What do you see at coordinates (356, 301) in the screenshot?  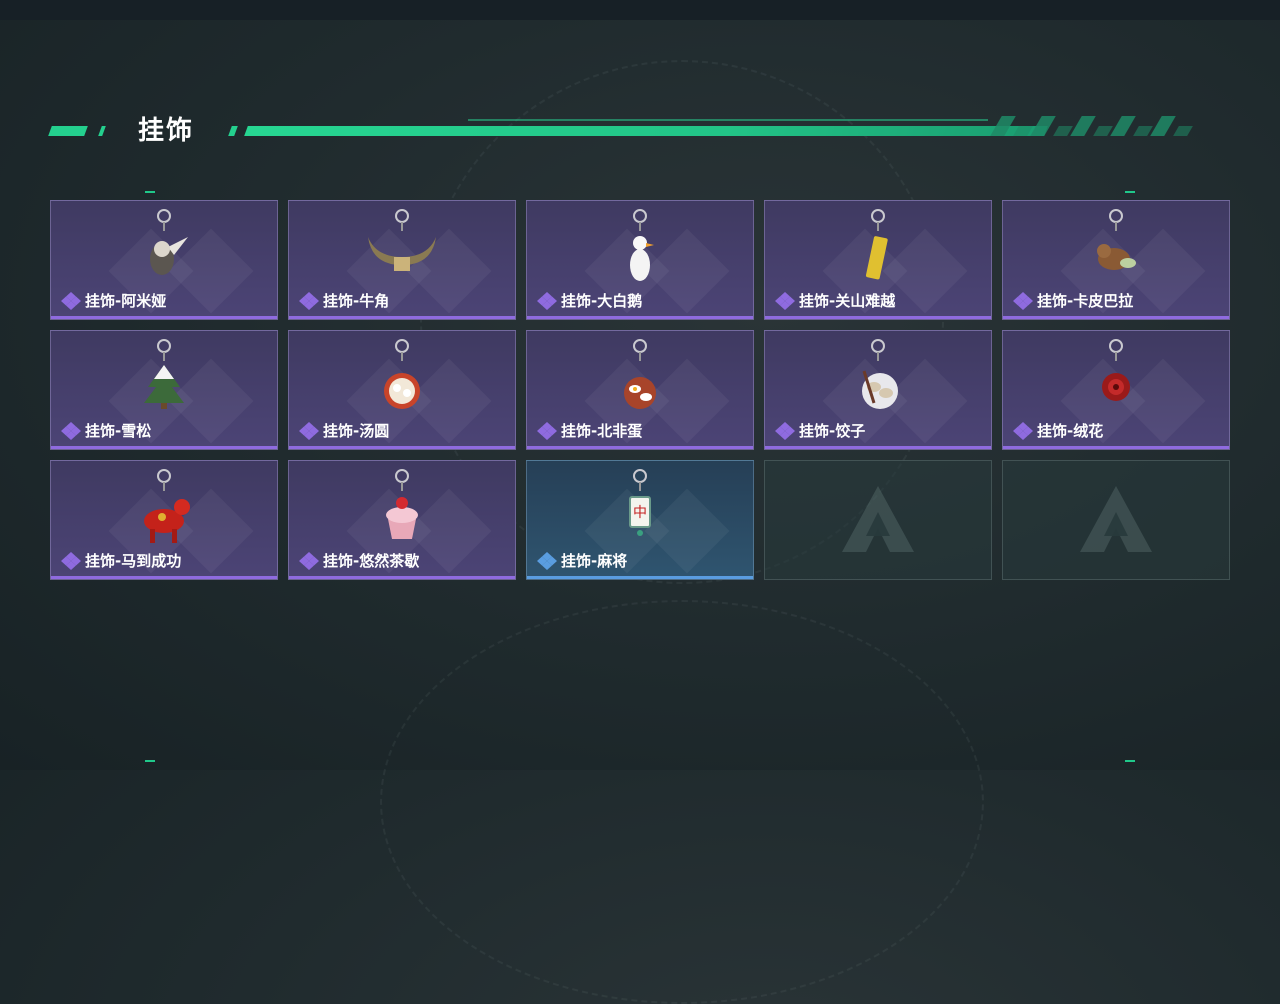 I see `card-label-text: 挂饰-牛角` at bounding box center [356, 301].